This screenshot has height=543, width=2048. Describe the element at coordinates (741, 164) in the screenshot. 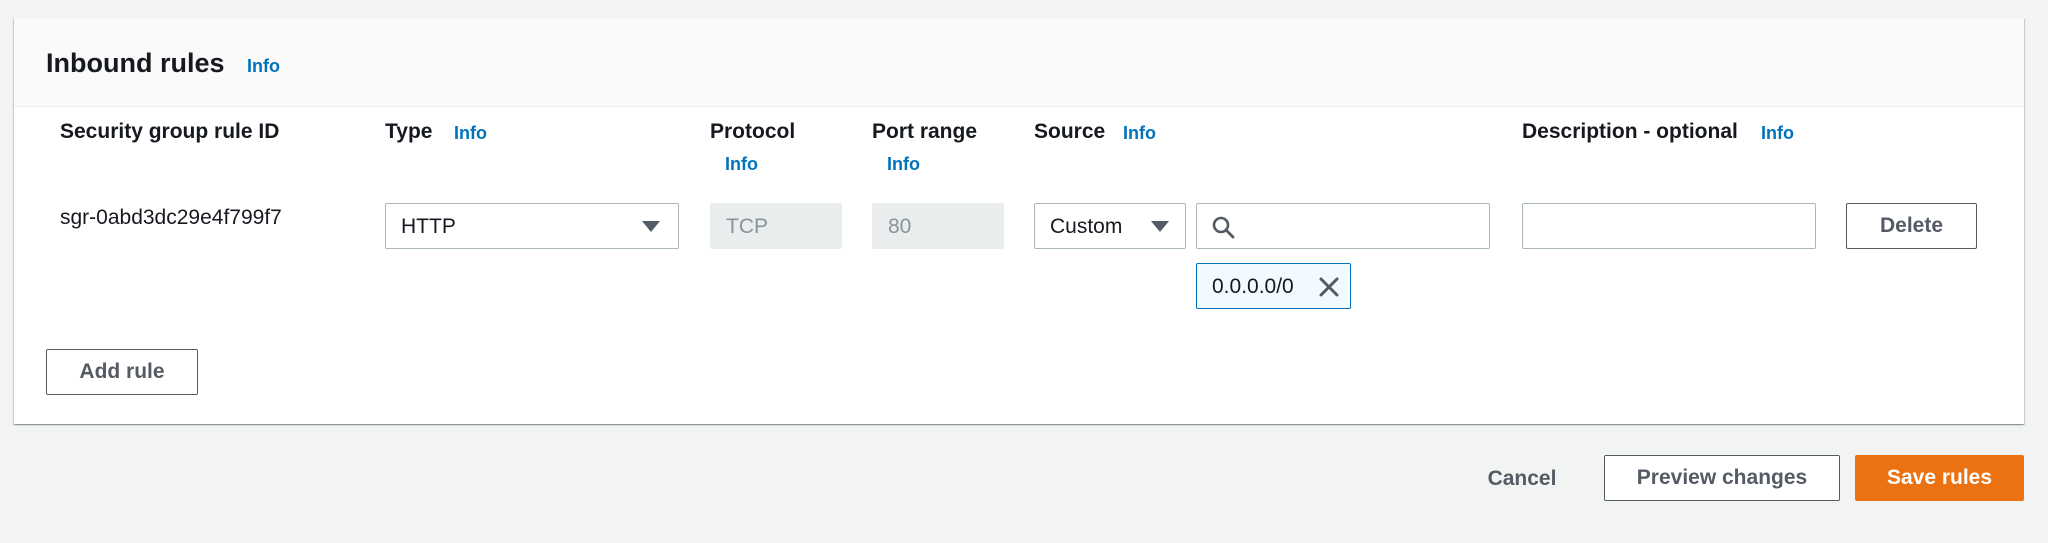

I see `protocol-info-link: Info` at that location.